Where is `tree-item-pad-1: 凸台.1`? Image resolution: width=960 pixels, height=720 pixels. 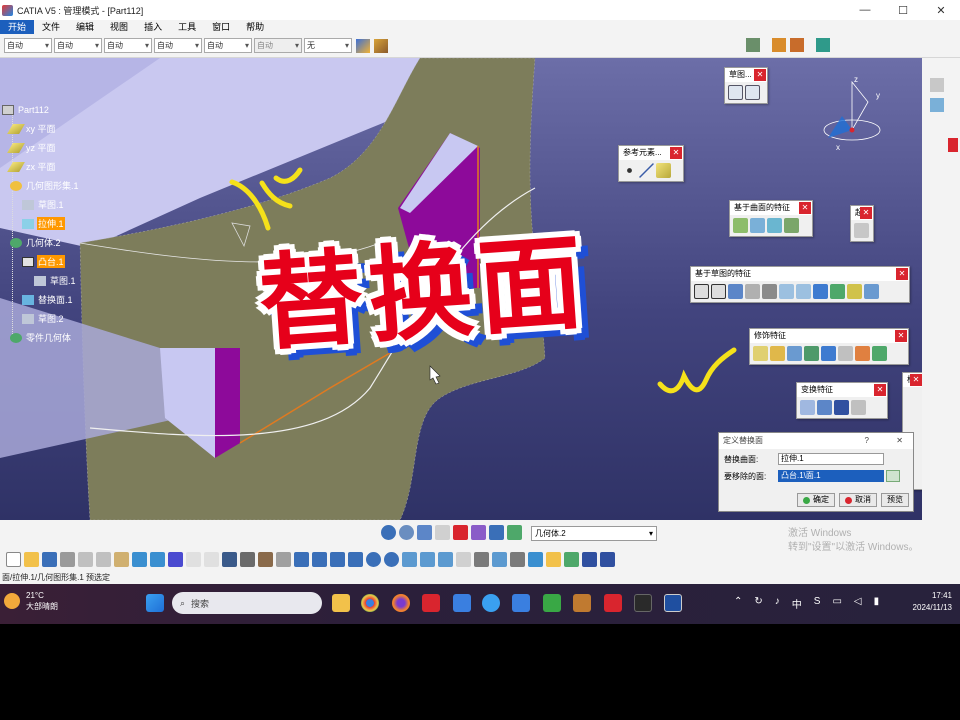
tree-item-pad-1: 凸台.1 is located at coordinates (43, 261).